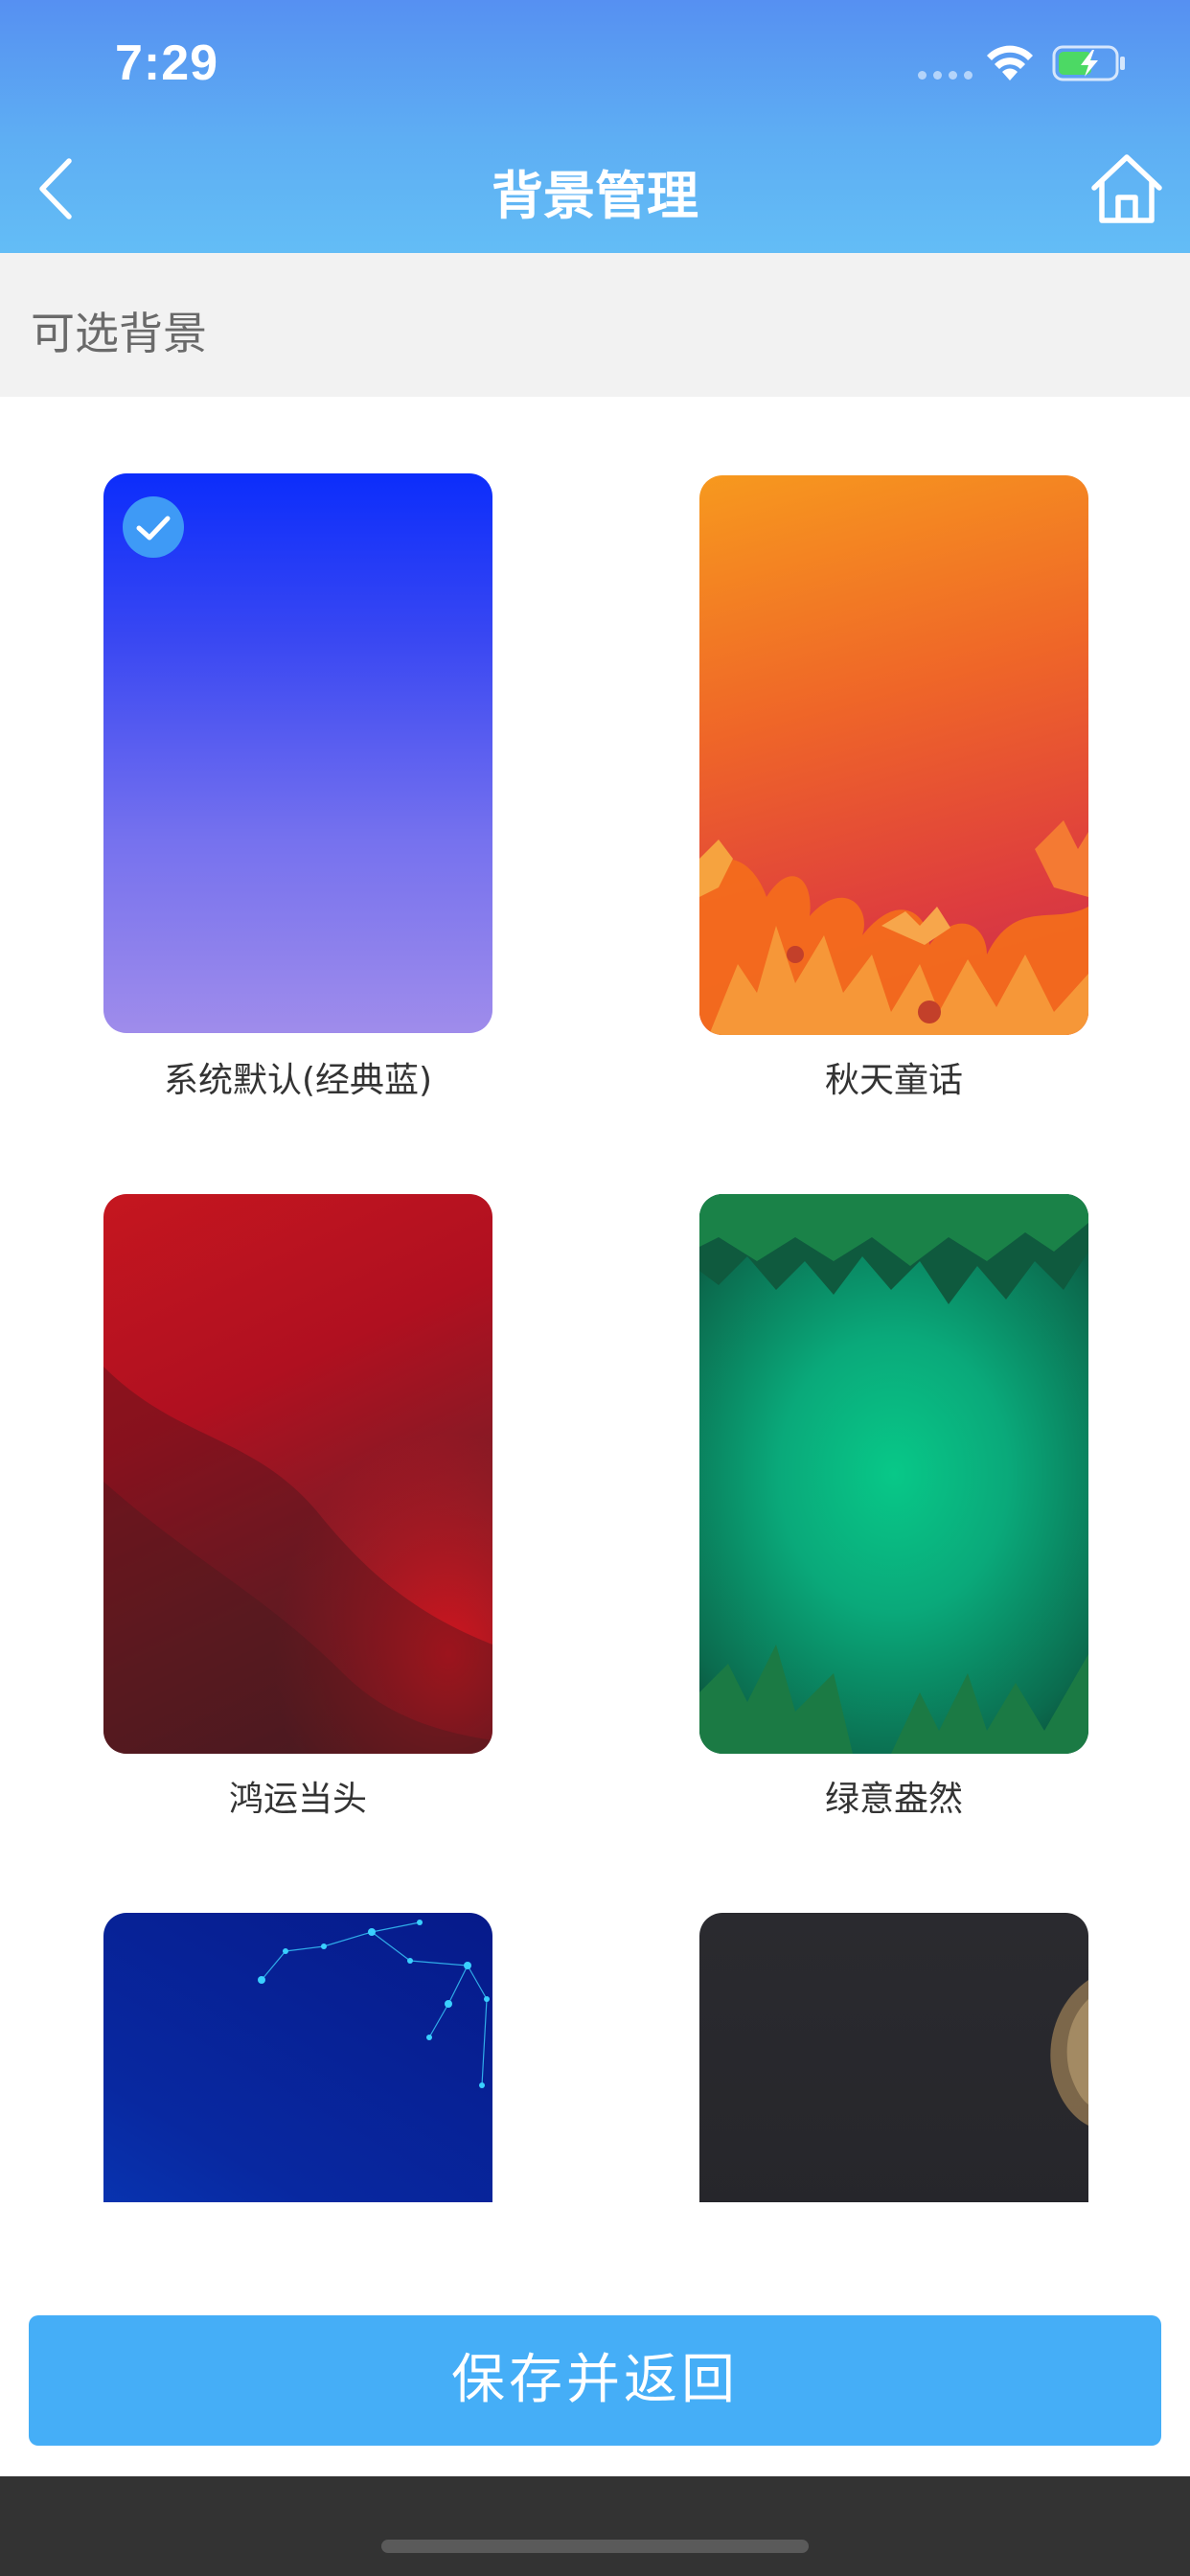  What do you see at coordinates (595, 126) in the screenshot?
I see `top-header: 7:29 背景管理` at bounding box center [595, 126].